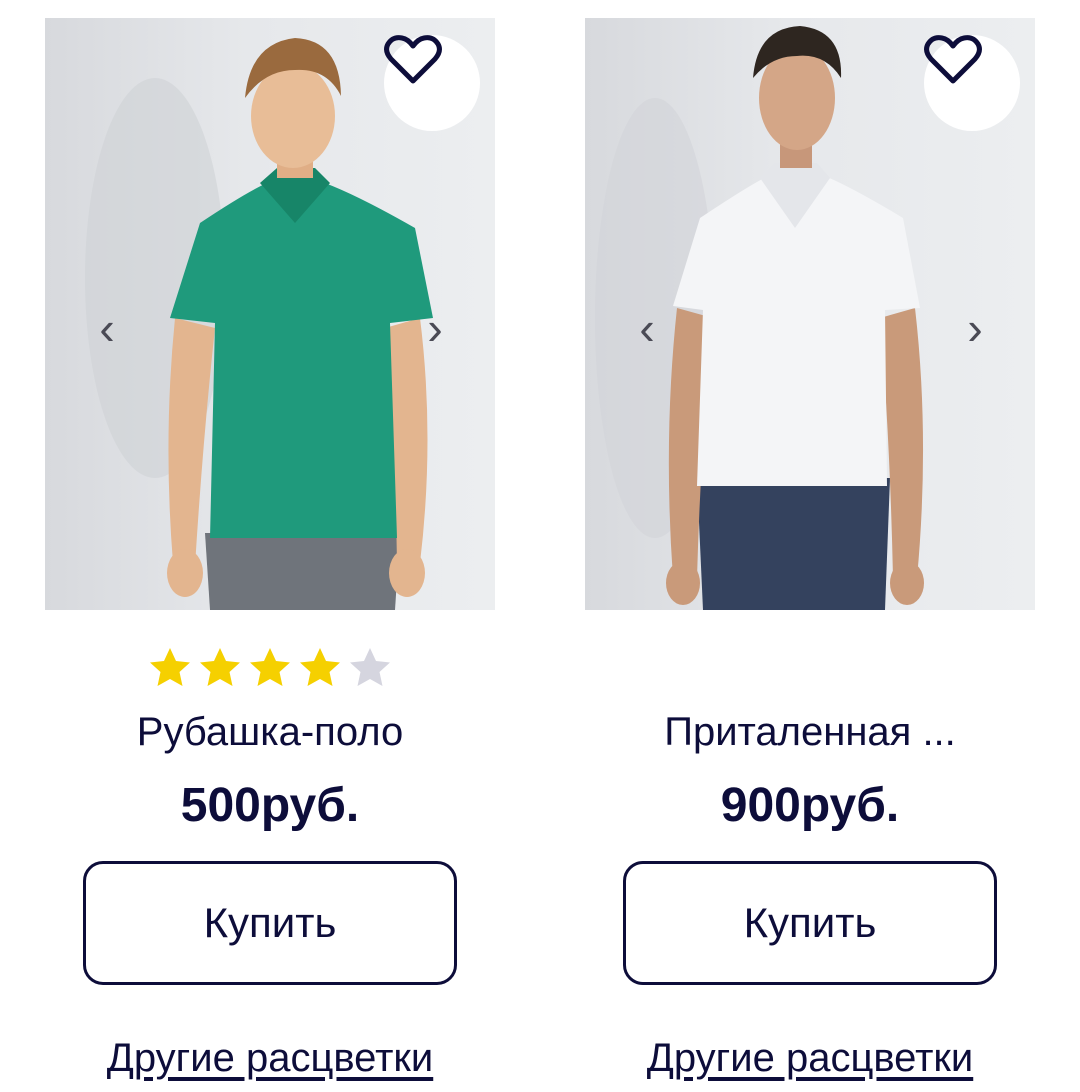  I want to click on star-empty-icon, so click(370, 667).